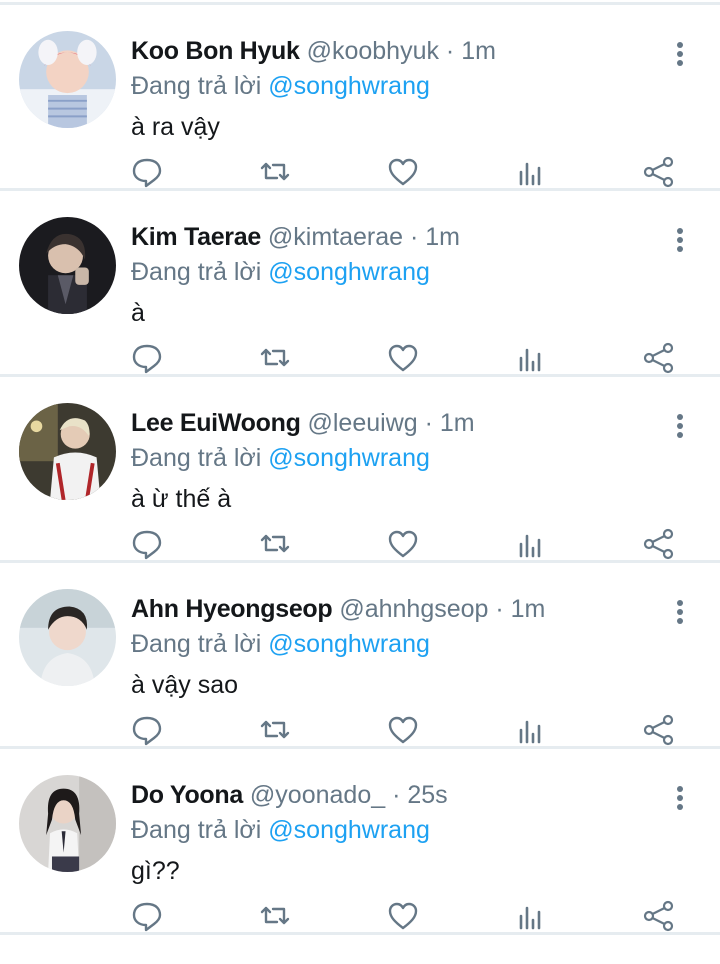 The height and width of the screenshot is (964, 720). Describe the element at coordinates (335, 237) in the screenshot. I see `user-handle: @kimtaerae` at that location.